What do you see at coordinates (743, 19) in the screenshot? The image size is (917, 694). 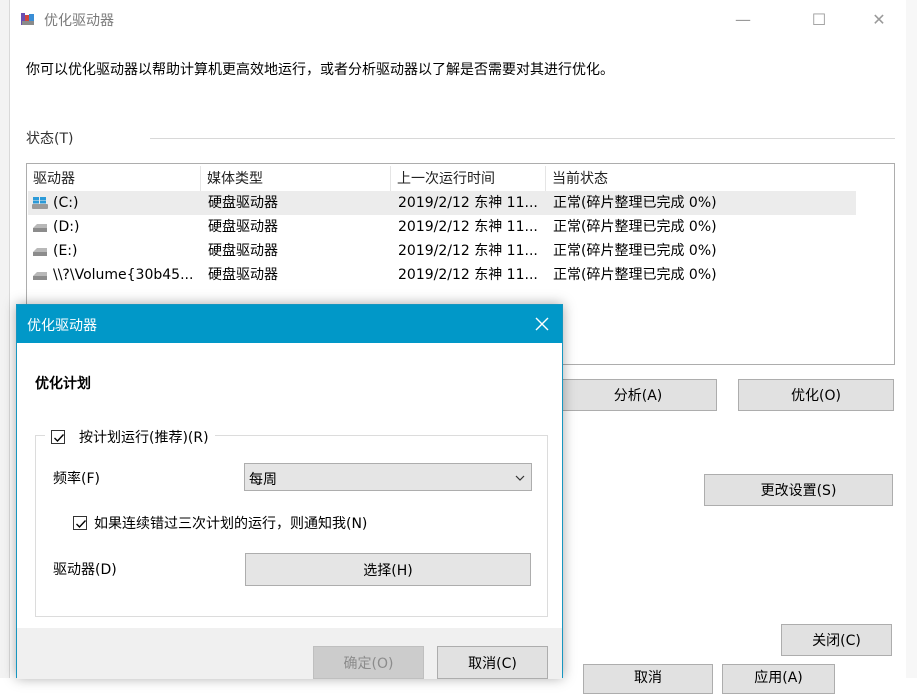 I see `minimize-button: —` at bounding box center [743, 19].